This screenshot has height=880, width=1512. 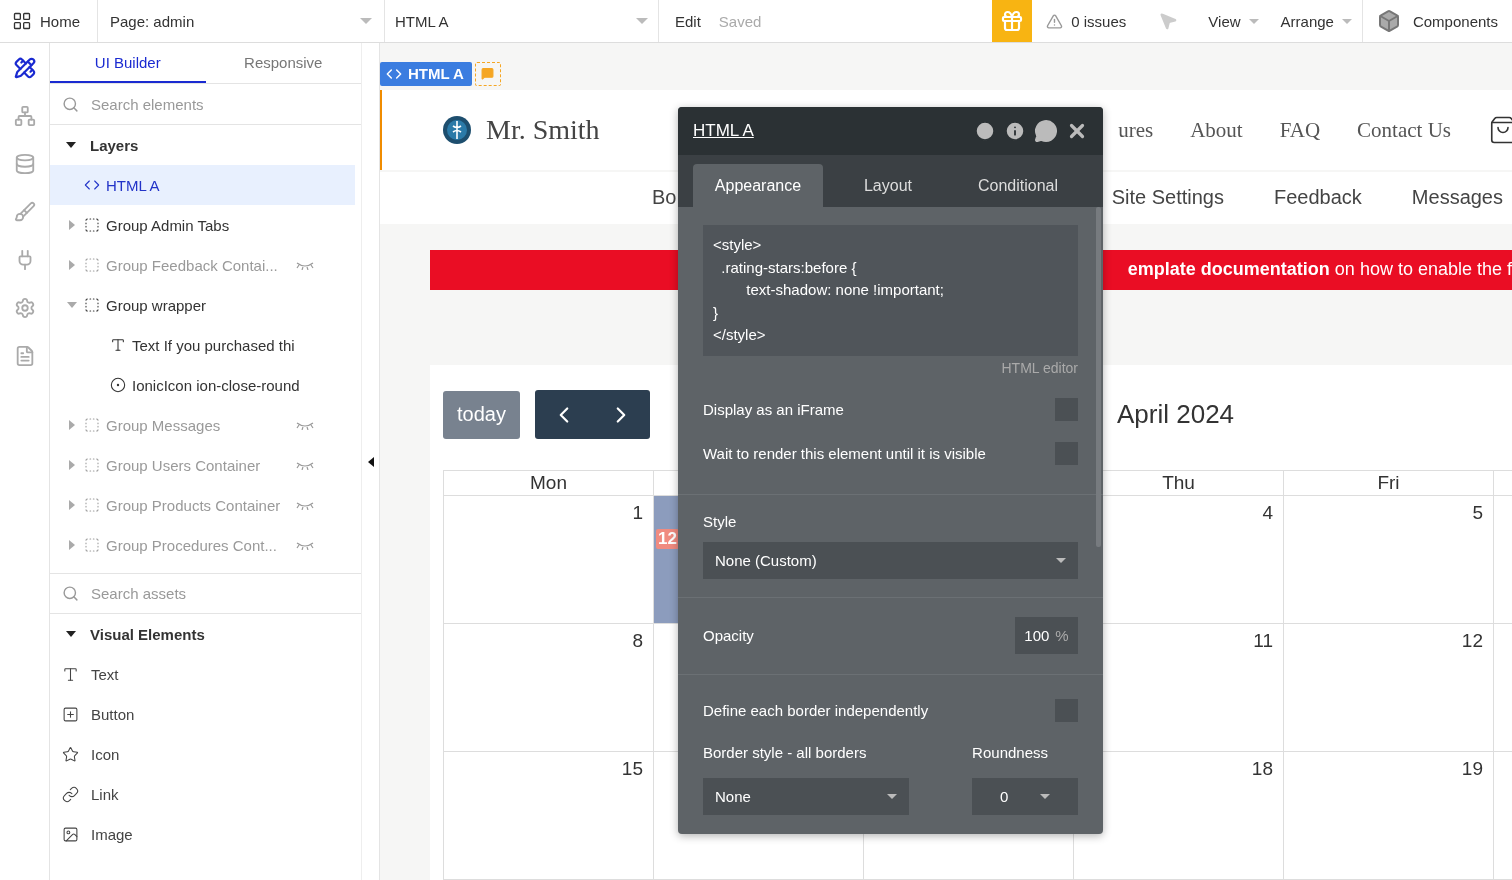 What do you see at coordinates (202, 345) in the screenshot?
I see `layer-item: Text If you purchased thi` at bounding box center [202, 345].